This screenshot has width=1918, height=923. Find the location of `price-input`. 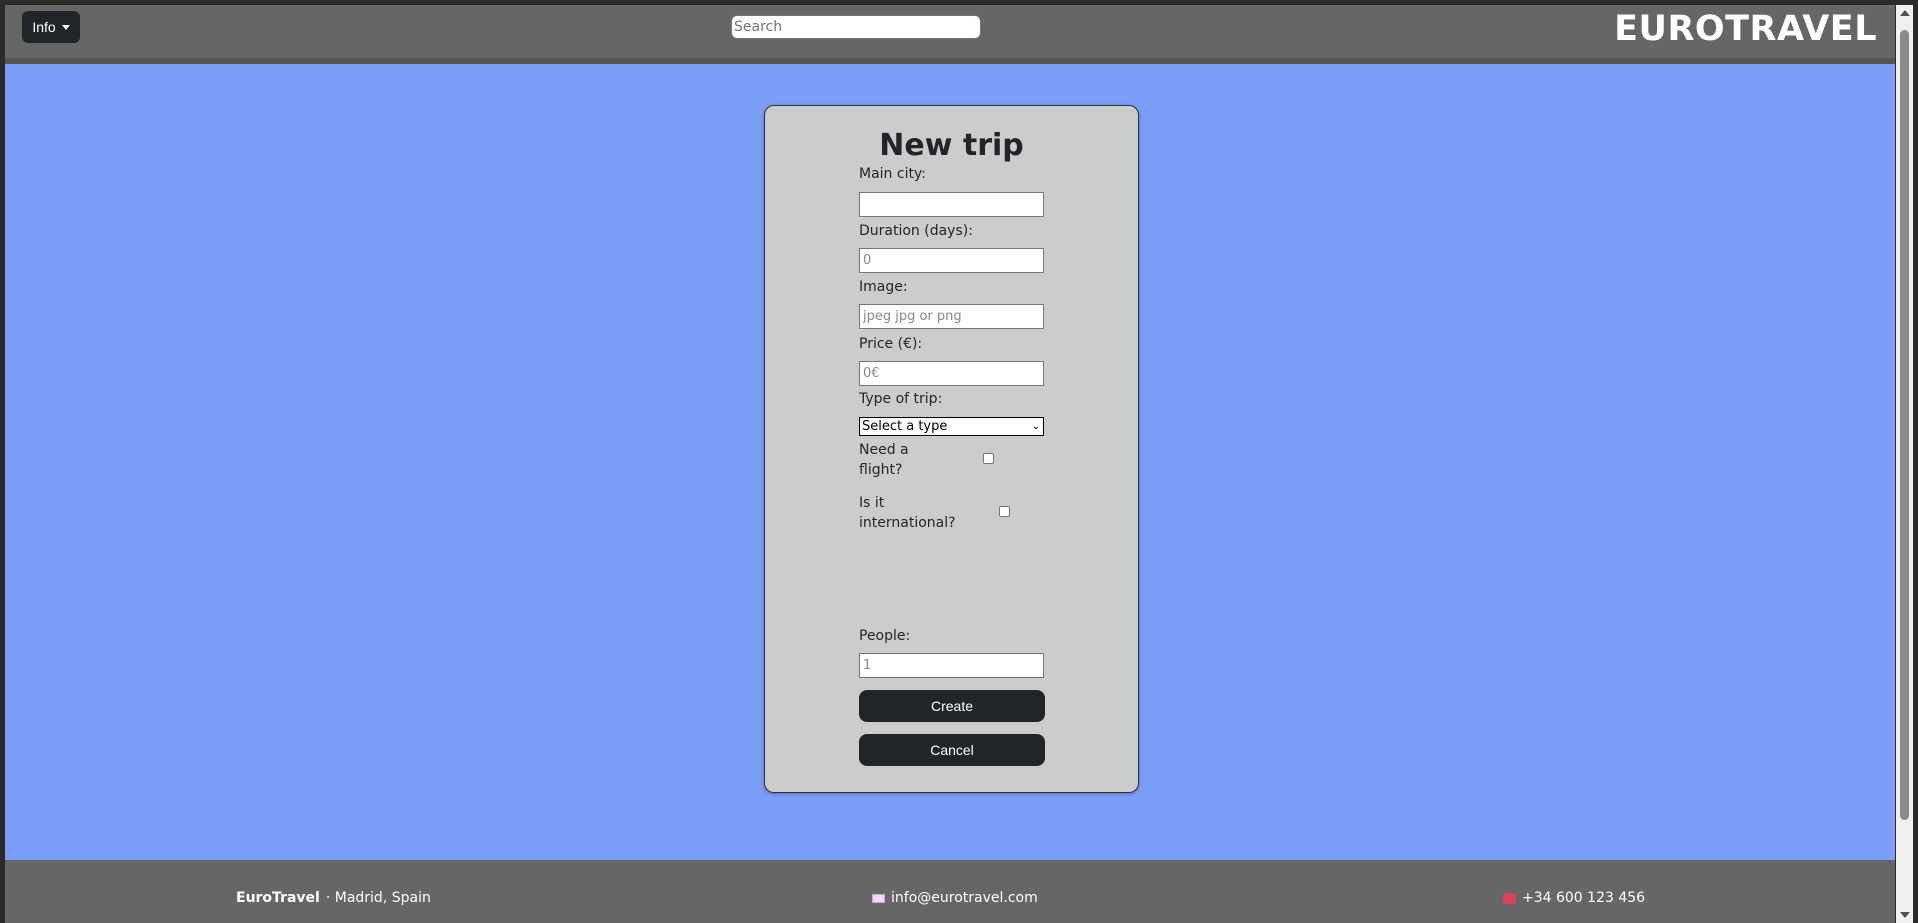

price-input is located at coordinates (951, 373).